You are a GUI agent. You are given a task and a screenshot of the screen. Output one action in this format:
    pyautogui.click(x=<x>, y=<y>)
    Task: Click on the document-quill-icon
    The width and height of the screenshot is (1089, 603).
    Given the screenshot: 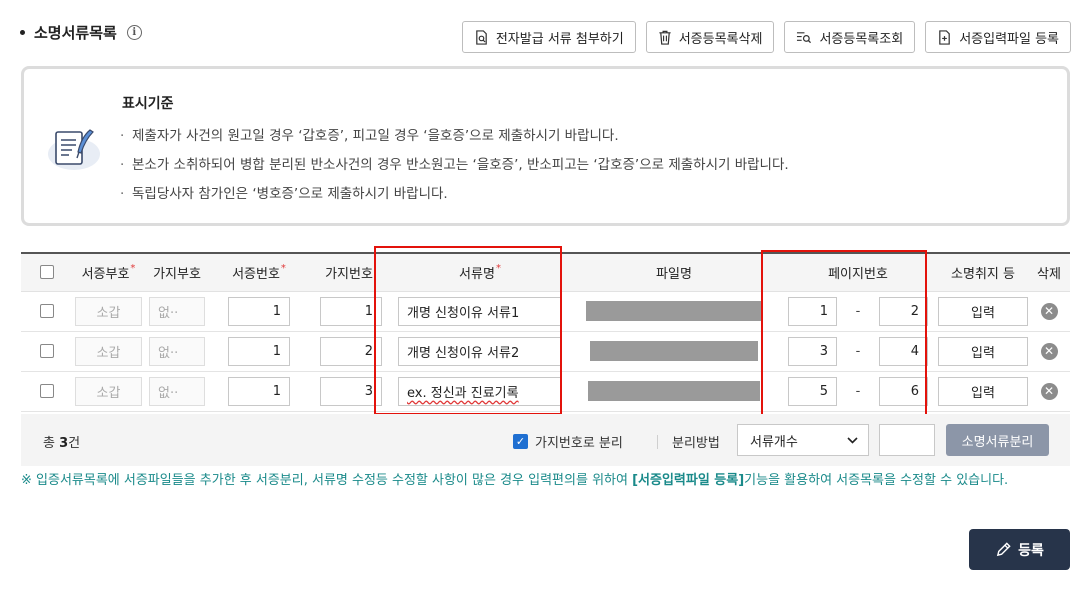 What is the action you would take?
    pyautogui.click(x=74, y=149)
    